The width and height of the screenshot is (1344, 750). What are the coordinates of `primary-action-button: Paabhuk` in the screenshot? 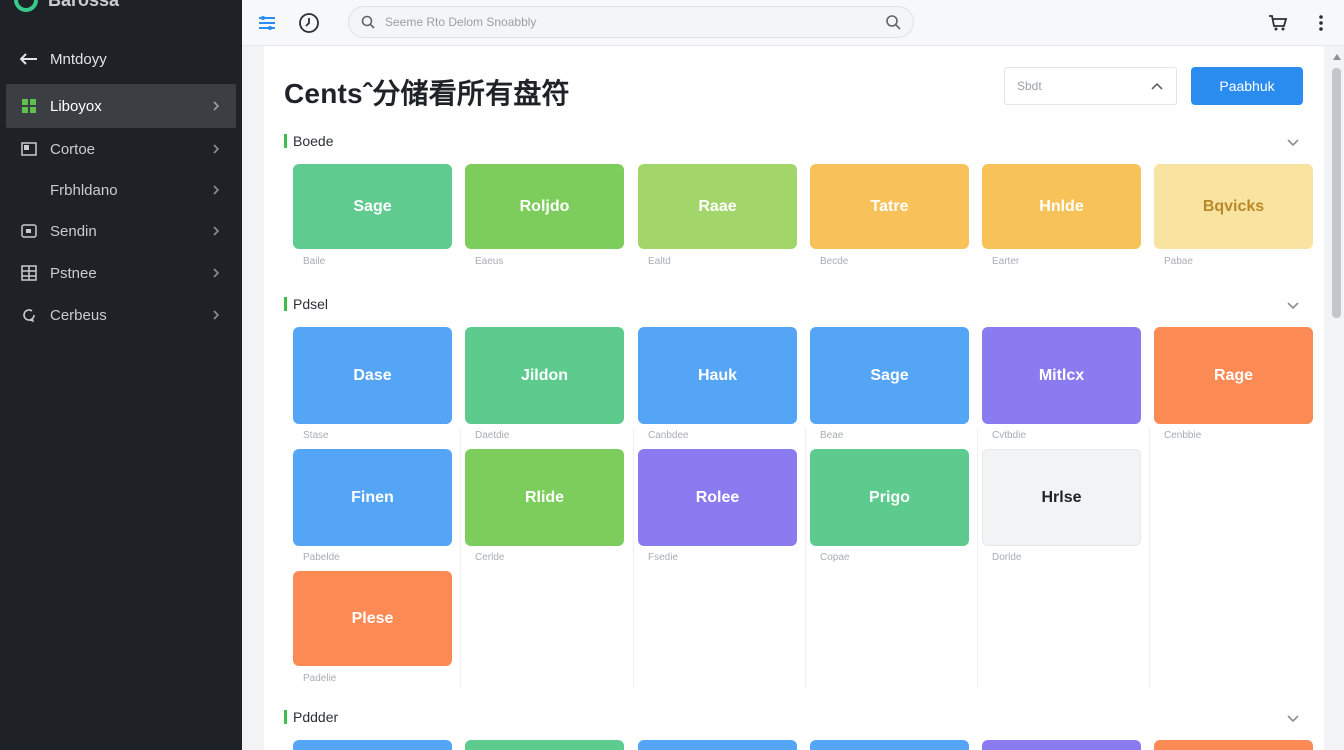 It's located at (1247, 86).